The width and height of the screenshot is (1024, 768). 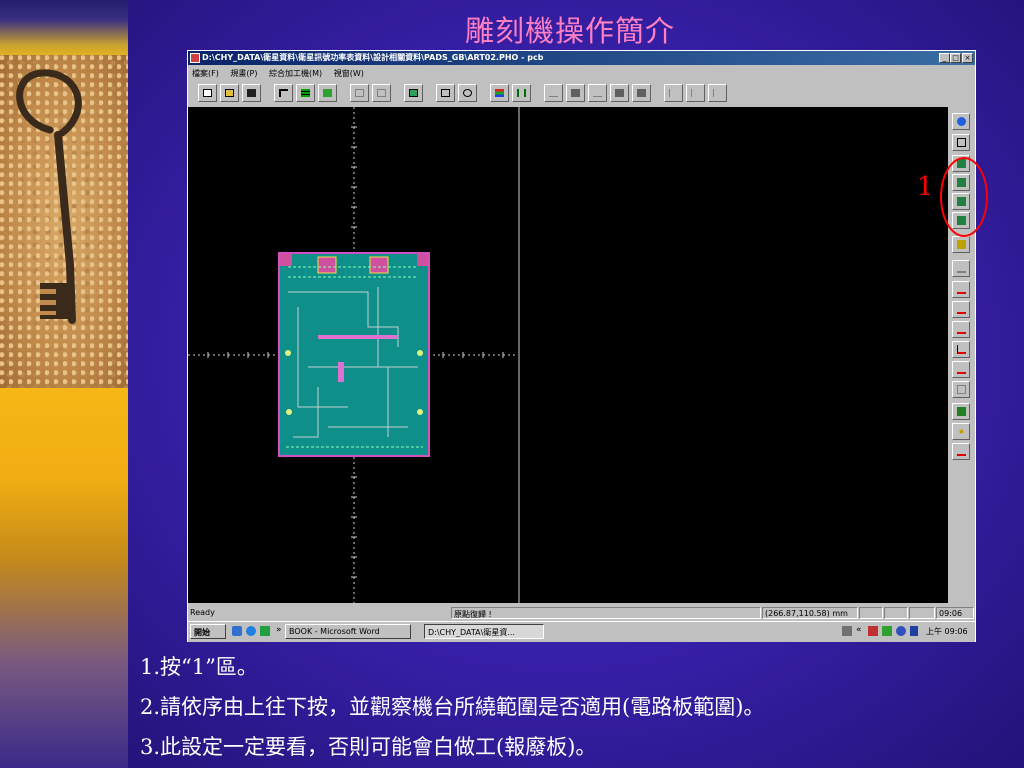 I want to click on probe-icon, so click(x=961, y=411).